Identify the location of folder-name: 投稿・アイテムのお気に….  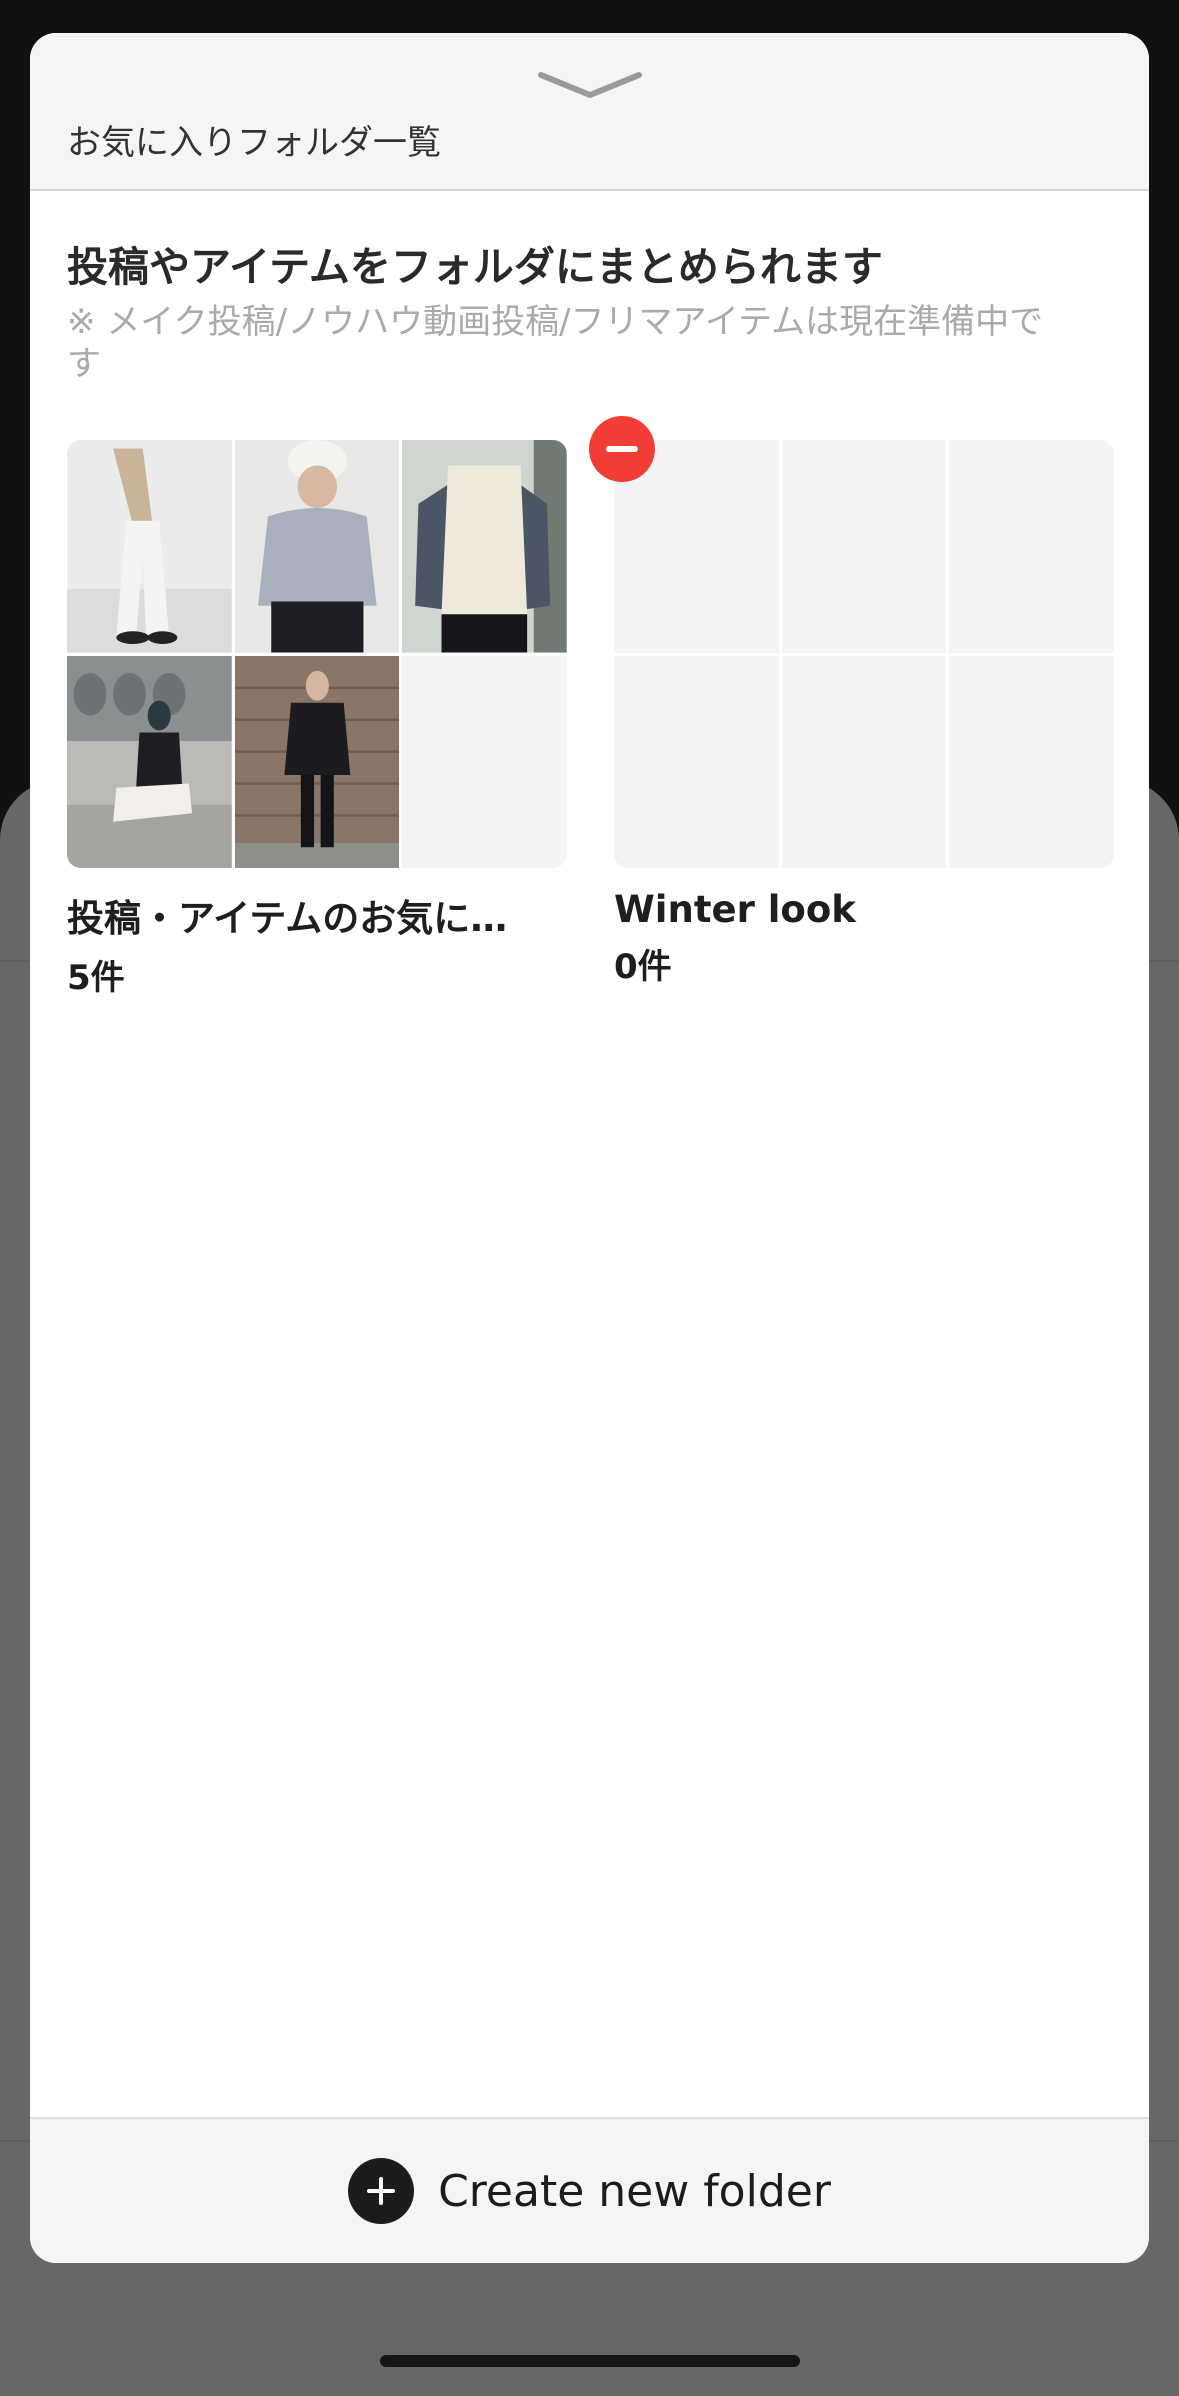
(287, 918).